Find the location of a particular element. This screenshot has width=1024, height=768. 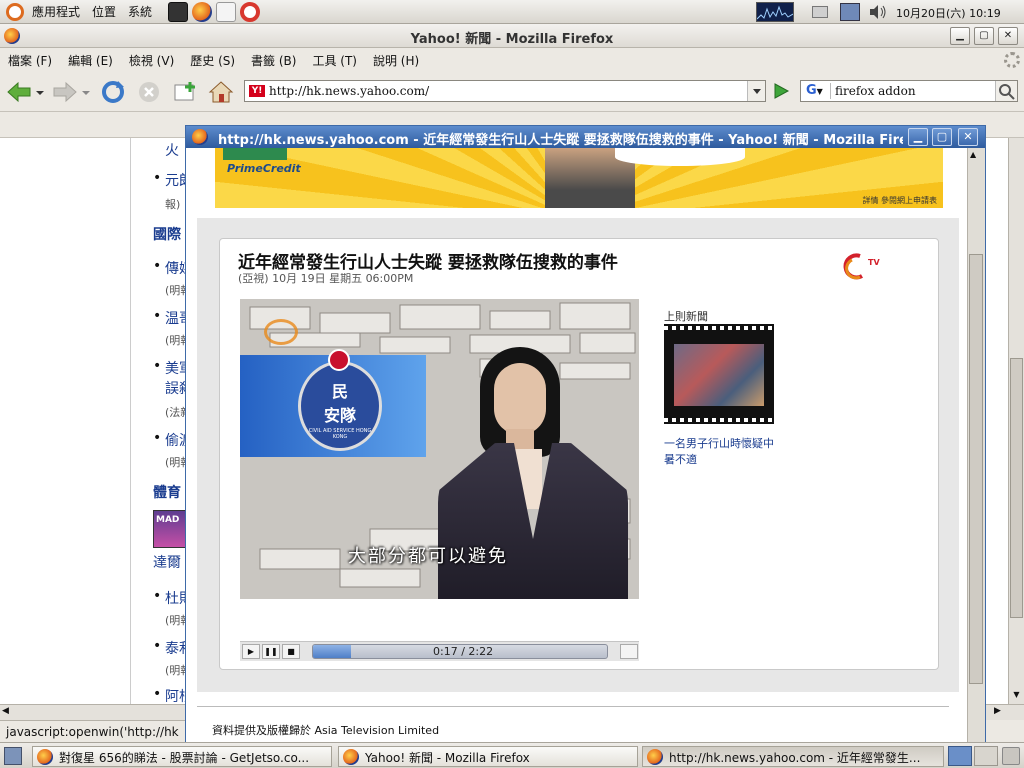

news-link: 火 is located at coordinates (172, 150).